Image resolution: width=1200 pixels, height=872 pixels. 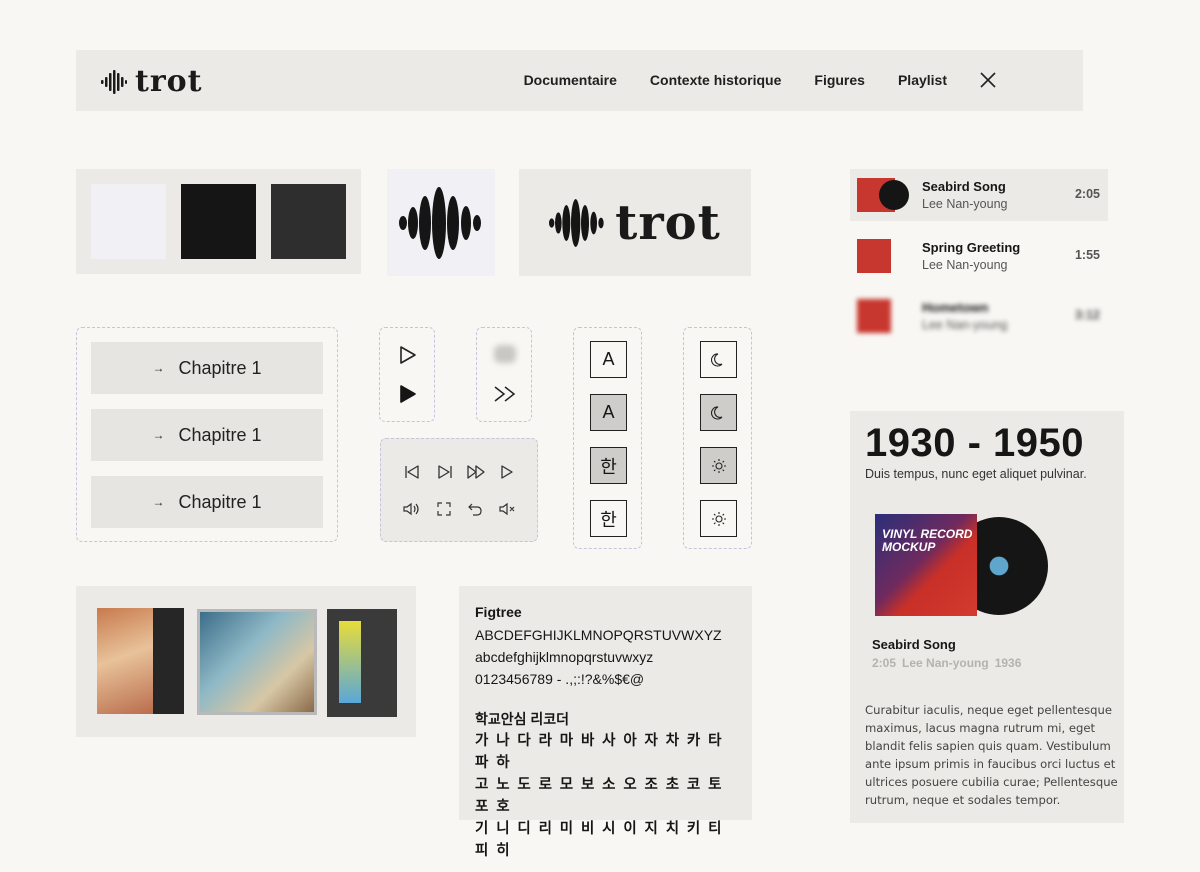 I want to click on light-mode-button, so click(x=718, y=518).